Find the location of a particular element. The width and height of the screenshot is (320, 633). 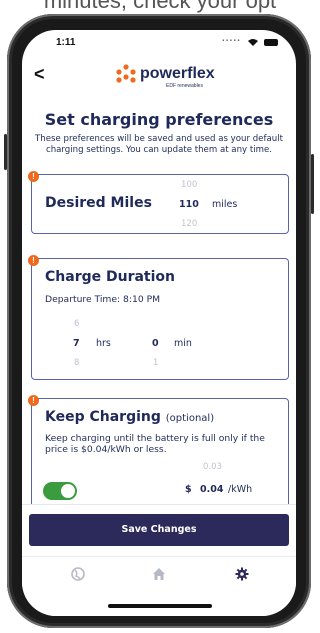

home-indicator is located at coordinates (160, 606).